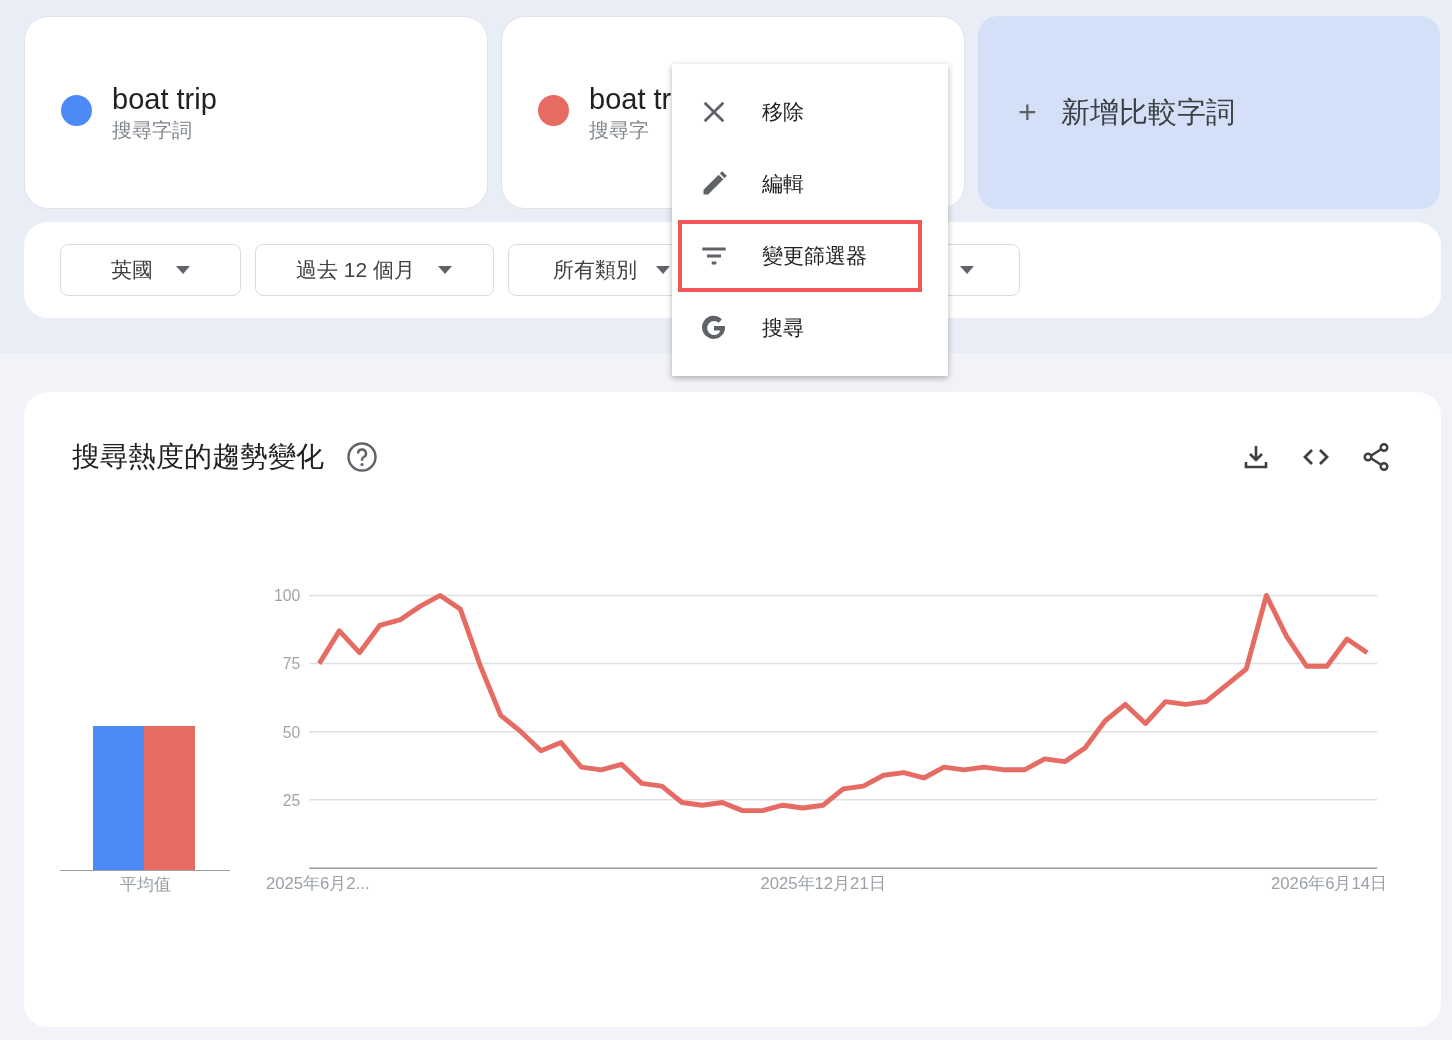  I want to click on axis-label: 平均值, so click(145, 885).